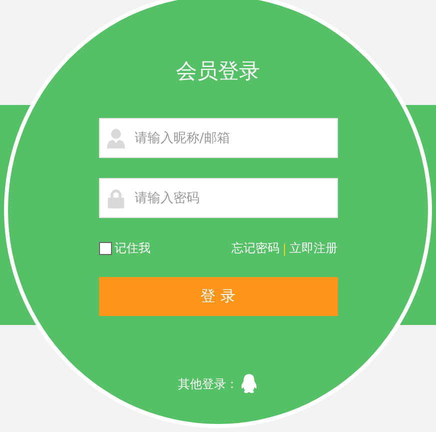 This screenshot has width=436, height=432. What do you see at coordinates (132, 248) in the screenshot?
I see `remember-label: 记住我` at bounding box center [132, 248].